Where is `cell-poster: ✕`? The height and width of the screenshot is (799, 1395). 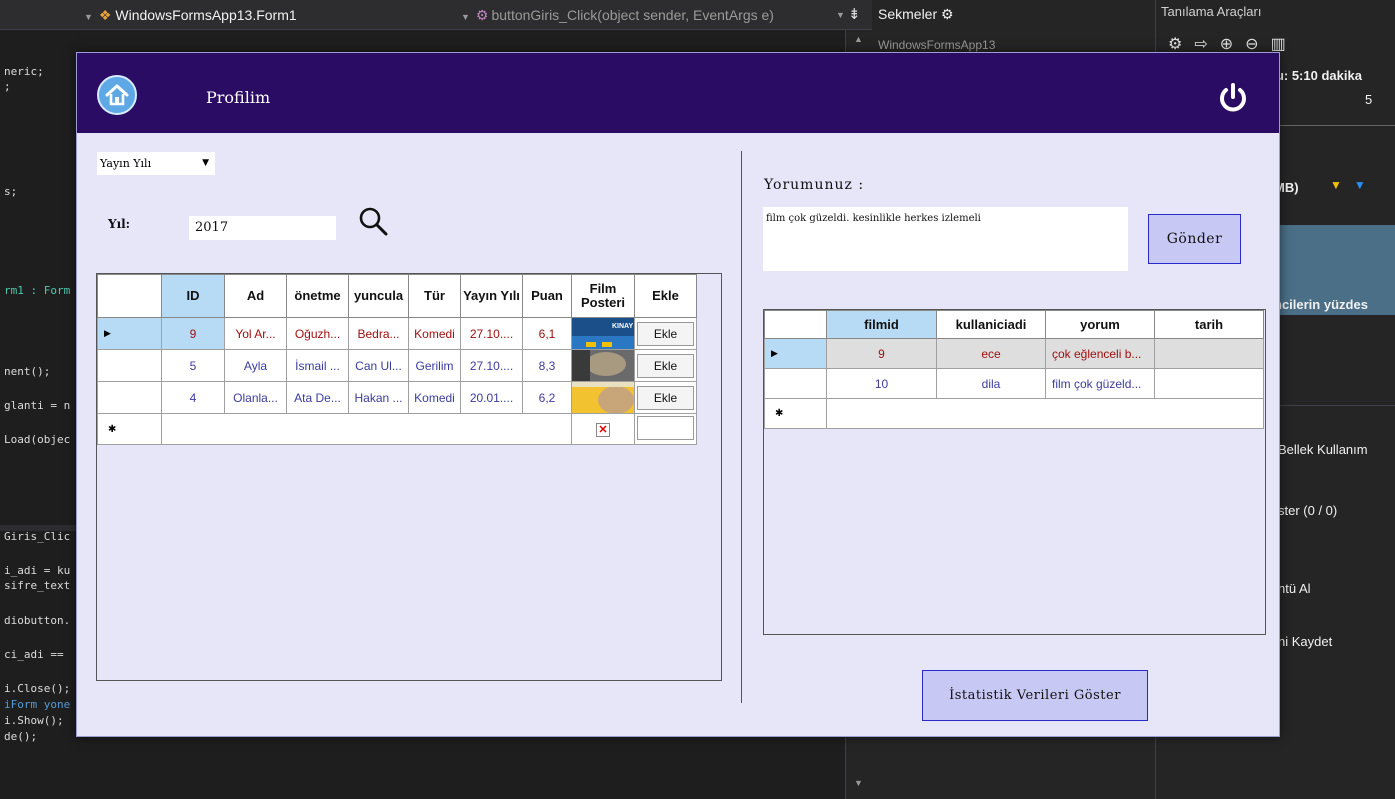 cell-poster: ✕ is located at coordinates (603, 429).